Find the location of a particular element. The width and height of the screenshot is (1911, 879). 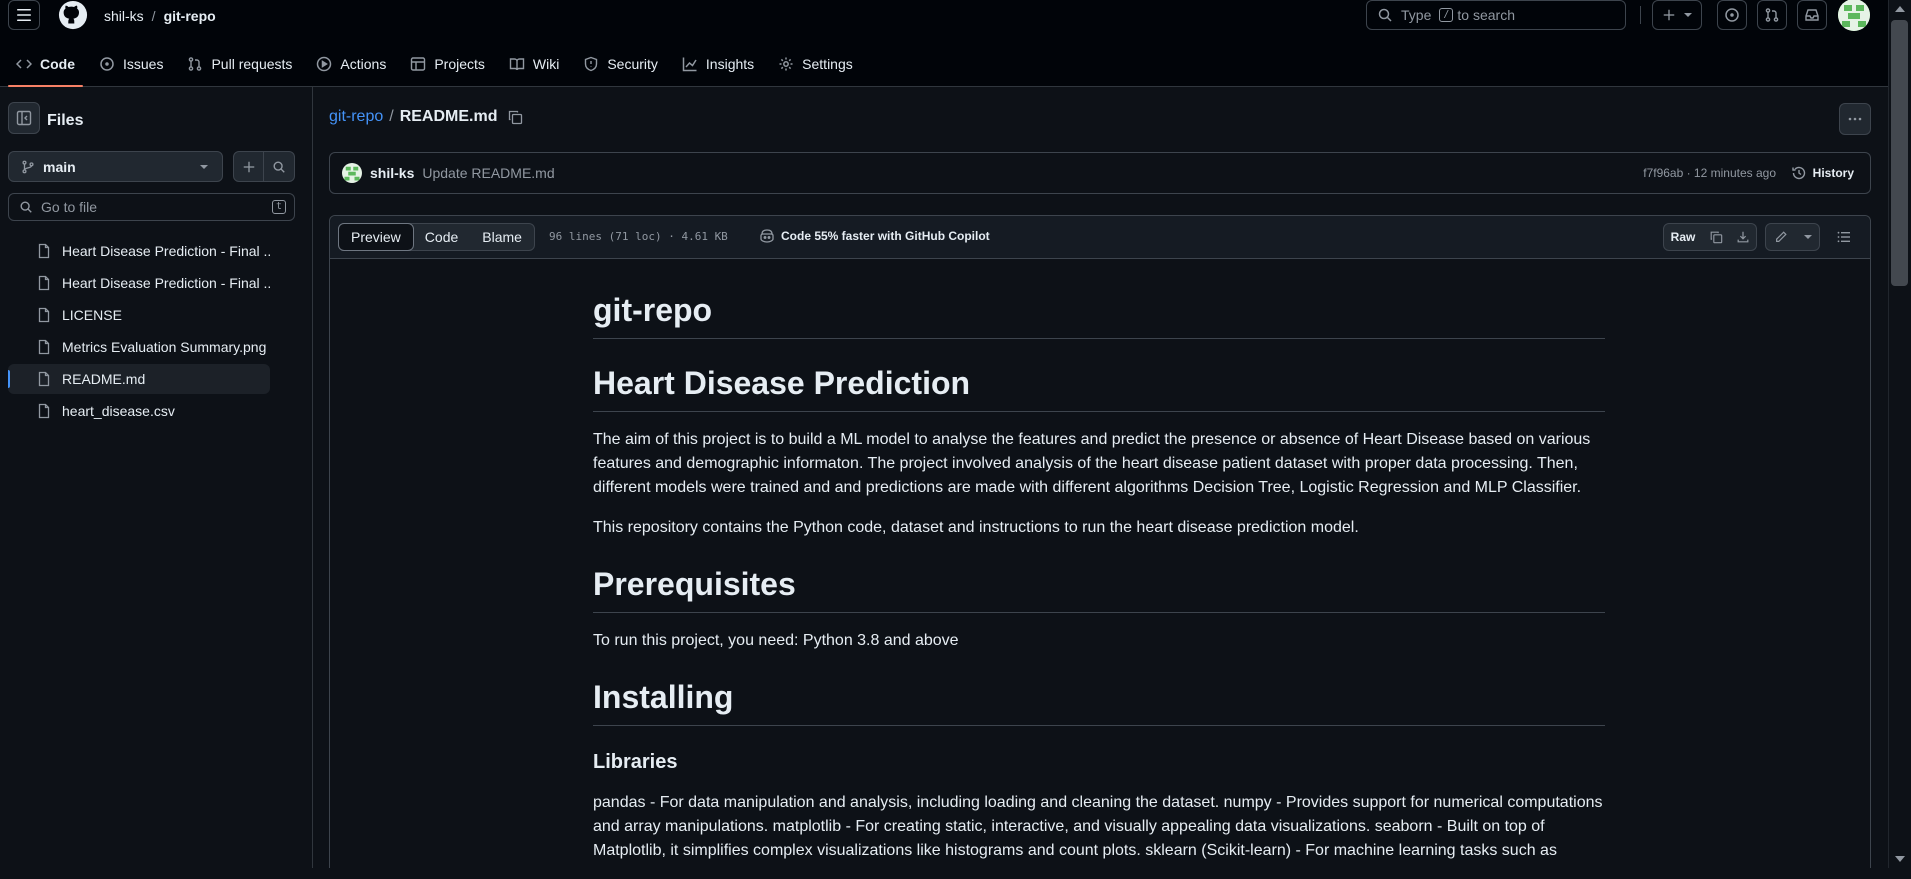

outline-button is located at coordinates (1844, 237).